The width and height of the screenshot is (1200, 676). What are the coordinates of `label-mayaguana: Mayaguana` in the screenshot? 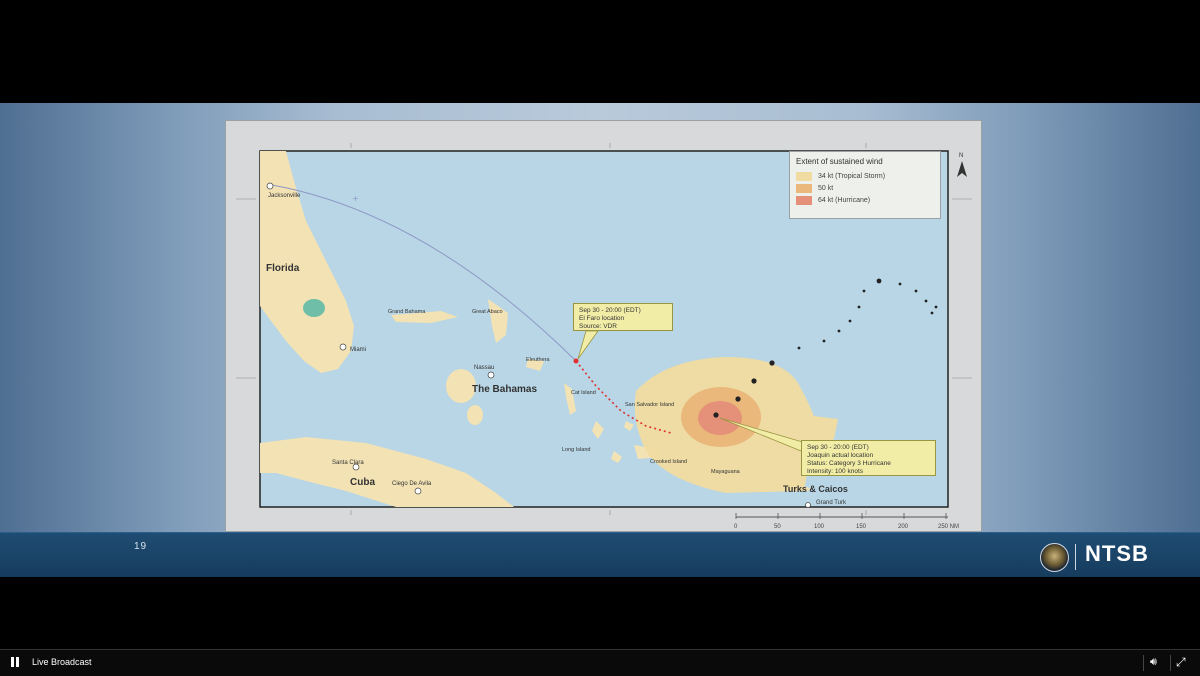 It's located at (726, 472).